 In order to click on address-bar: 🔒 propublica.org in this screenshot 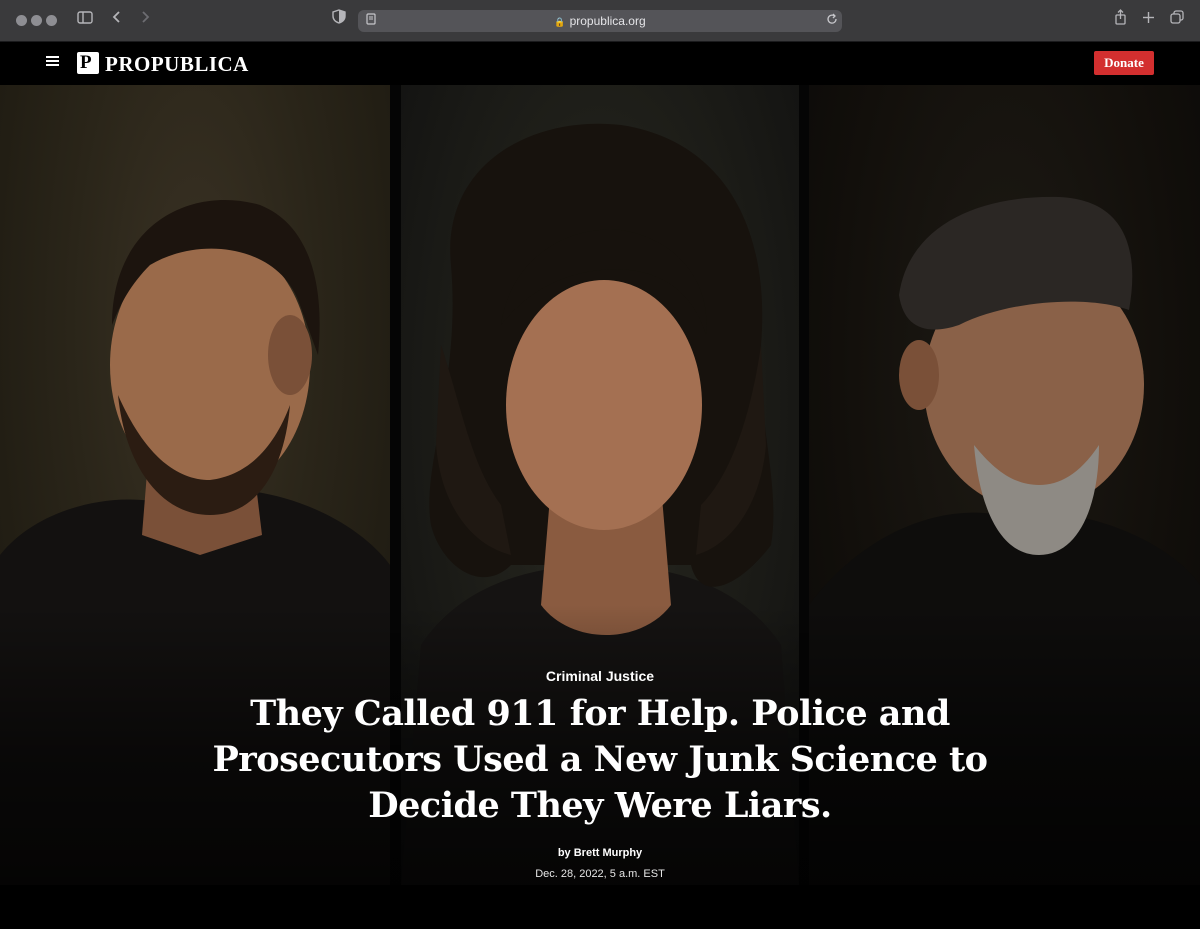, I will do `click(600, 21)`.